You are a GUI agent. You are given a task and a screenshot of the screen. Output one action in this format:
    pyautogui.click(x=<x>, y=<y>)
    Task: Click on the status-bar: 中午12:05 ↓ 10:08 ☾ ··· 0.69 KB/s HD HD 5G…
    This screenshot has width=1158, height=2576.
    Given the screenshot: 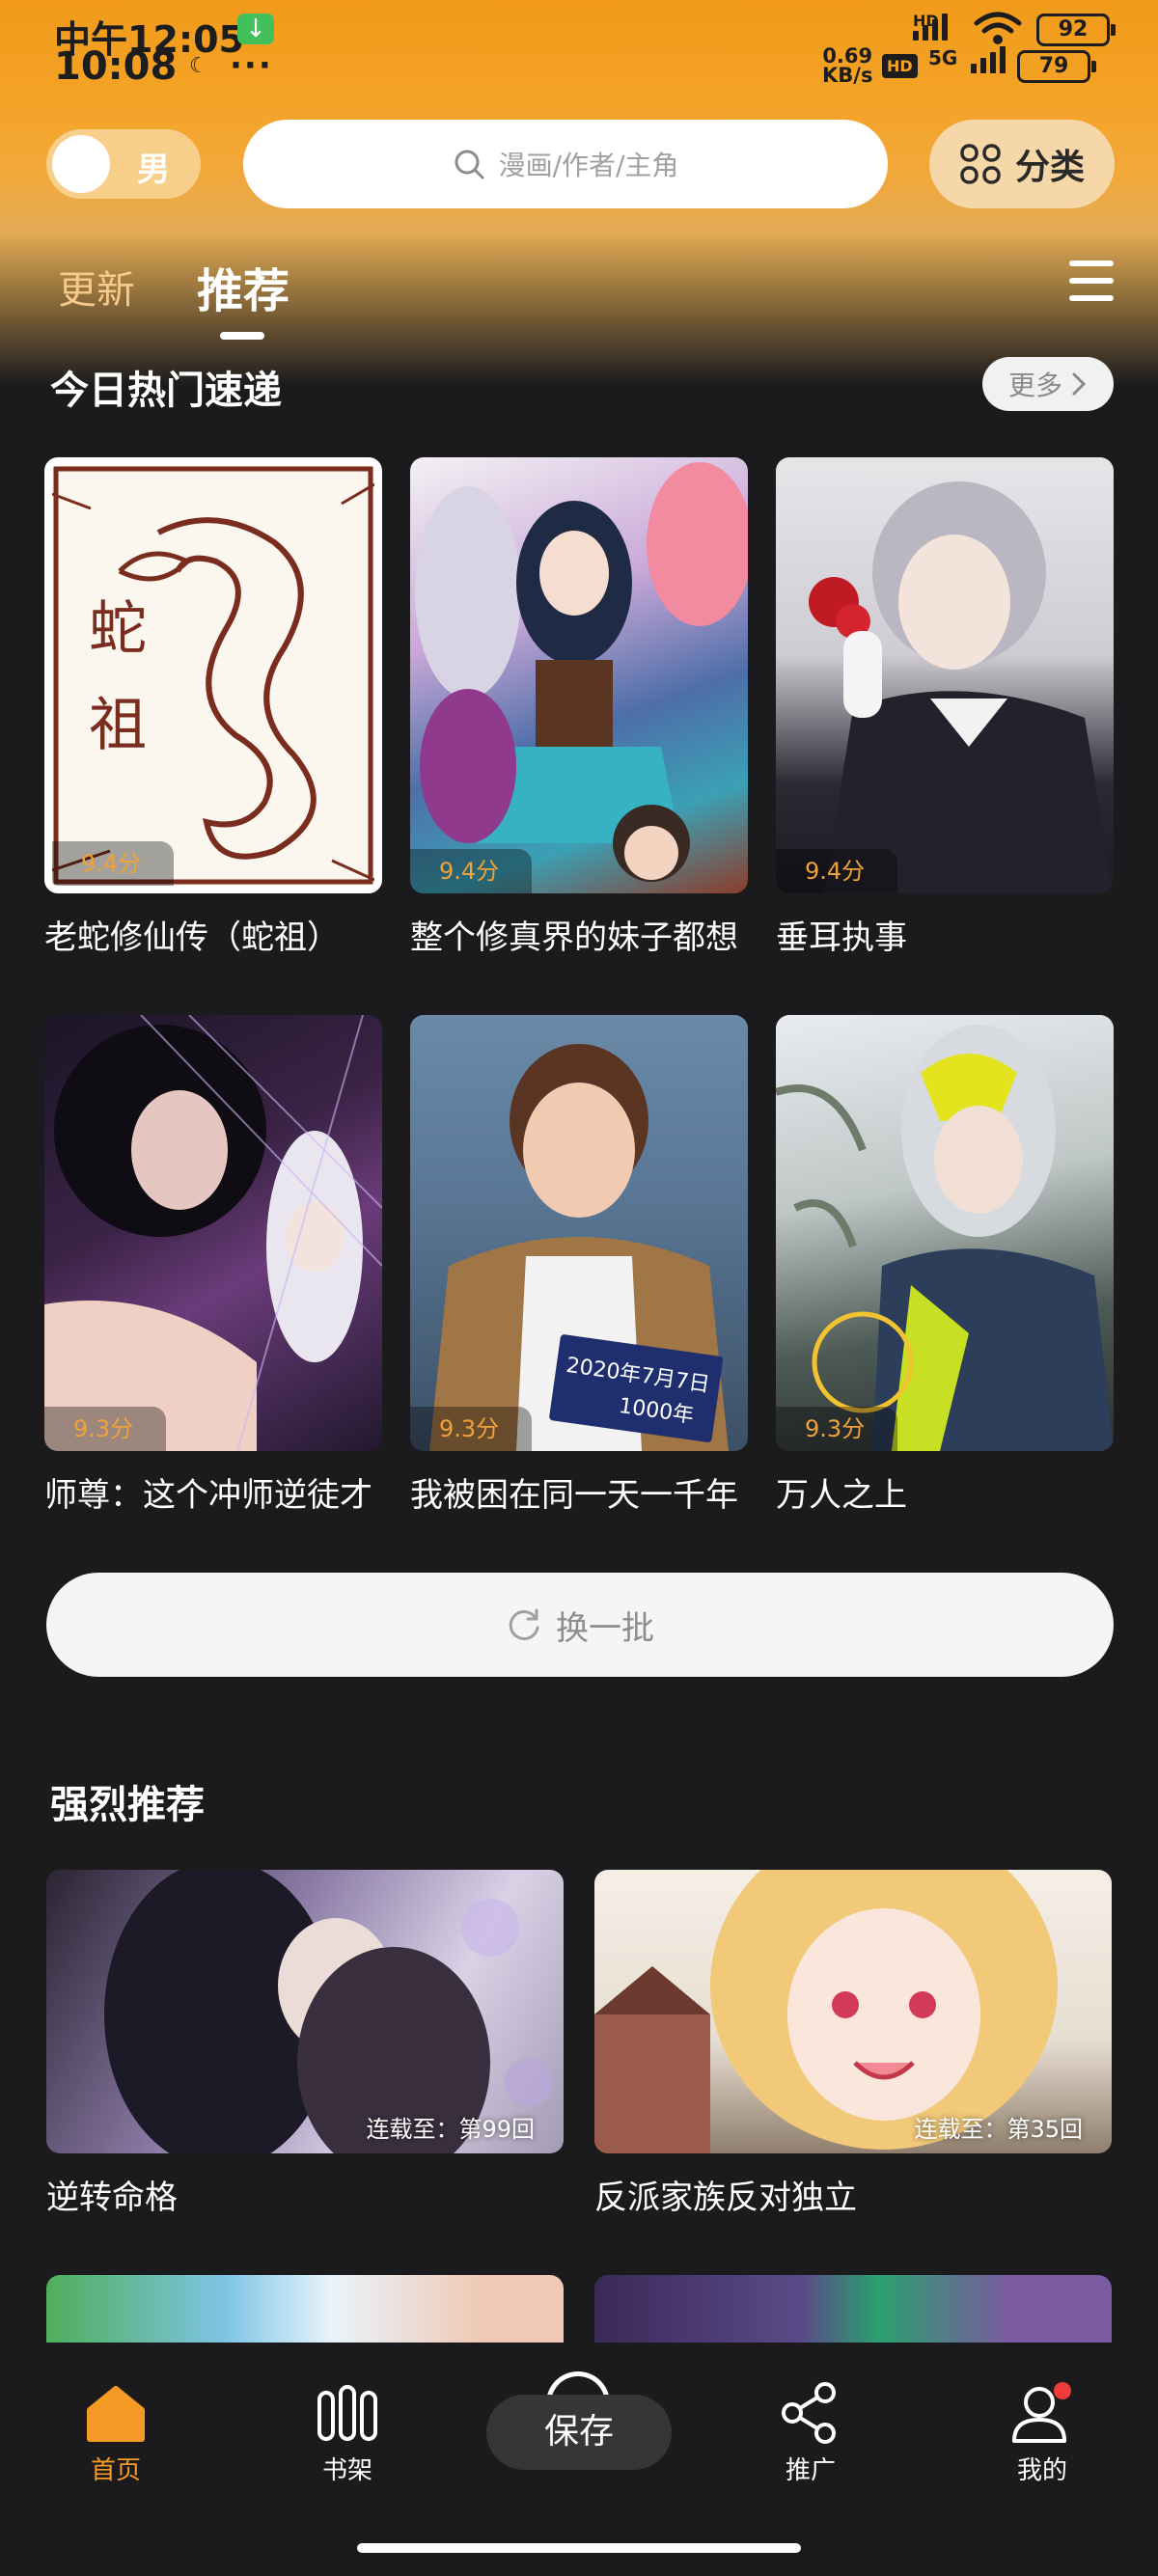 What is the action you would take?
    pyautogui.click(x=579, y=48)
    